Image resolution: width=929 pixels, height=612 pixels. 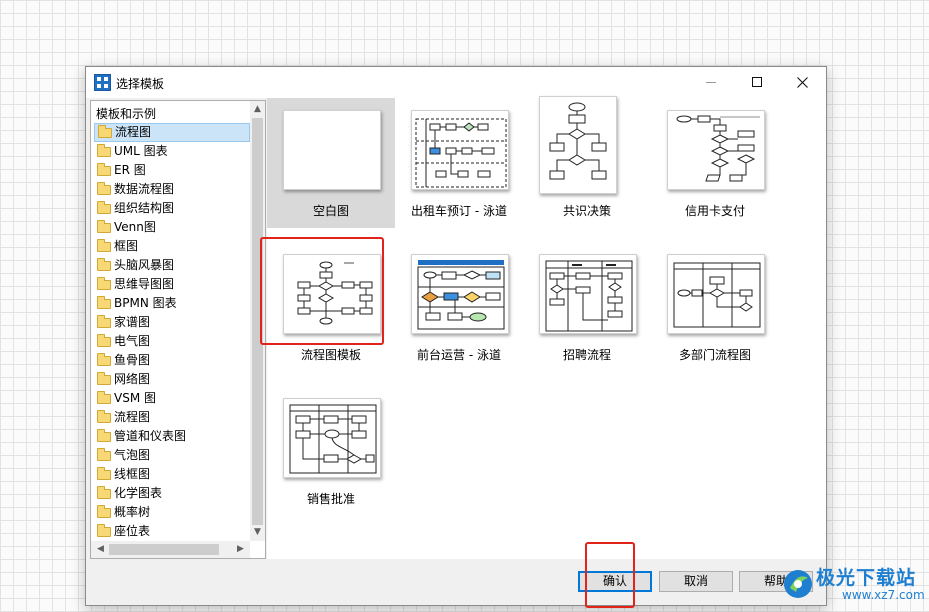 I want to click on template-label: 多部门流程图, so click(x=714, y=355).